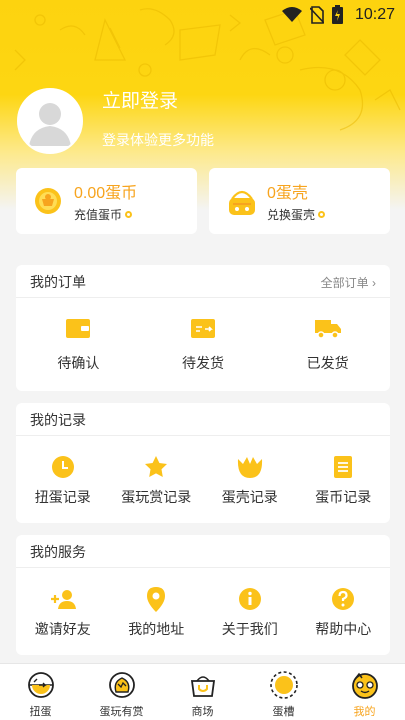  I want to click on default-user-icon, so click(50, 121).